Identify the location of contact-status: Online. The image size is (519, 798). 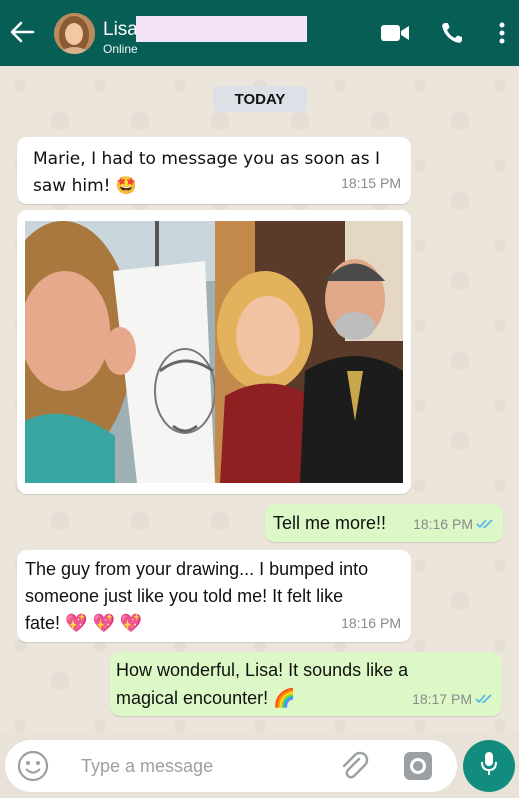
(120, 49).